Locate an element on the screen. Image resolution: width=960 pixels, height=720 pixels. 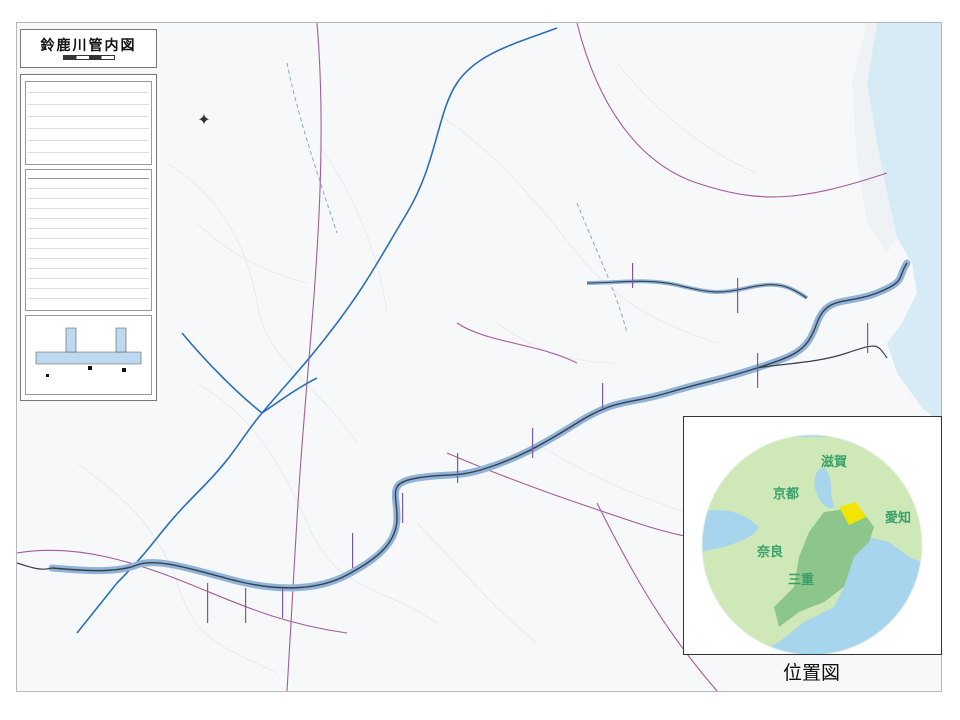
boundary-lines is located at coordinates (457, 198).